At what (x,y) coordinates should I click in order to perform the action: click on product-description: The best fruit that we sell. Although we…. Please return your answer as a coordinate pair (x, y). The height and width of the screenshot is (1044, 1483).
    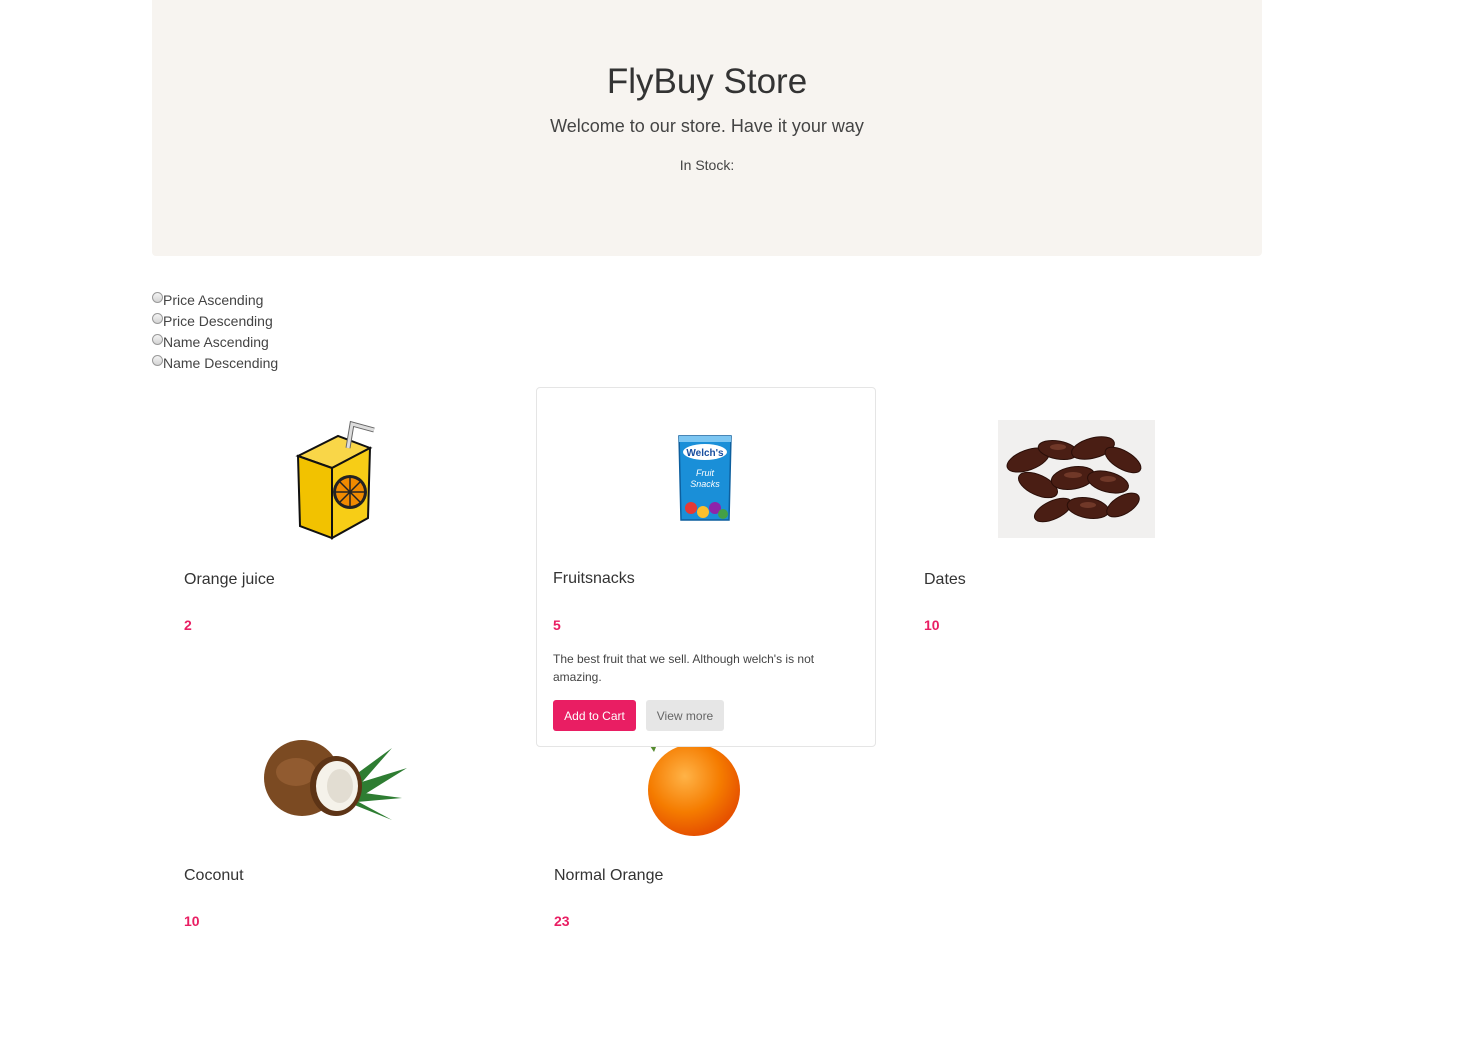
    Looking at the image, I should click on (684, 668).